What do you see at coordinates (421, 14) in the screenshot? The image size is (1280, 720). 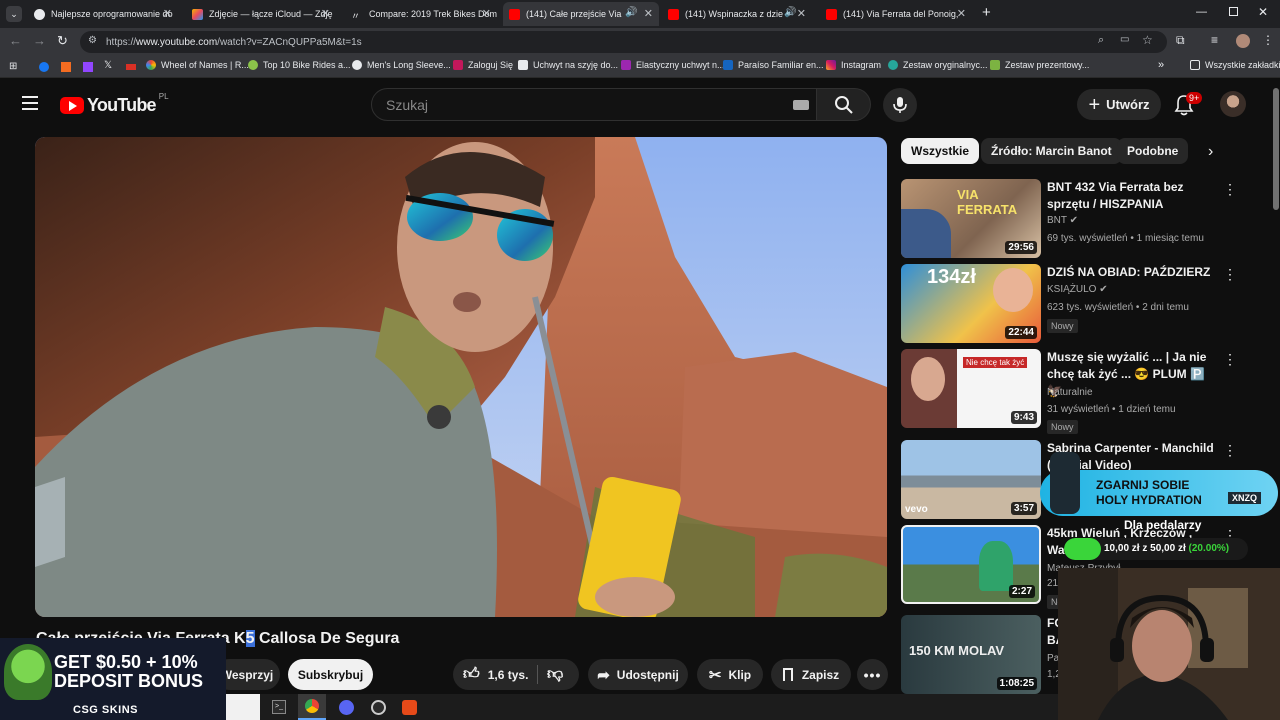 I see `browser-tab: 〃 Compare: 2019 Trek Bikes Dom ✕` at bounding box center [421, 14].